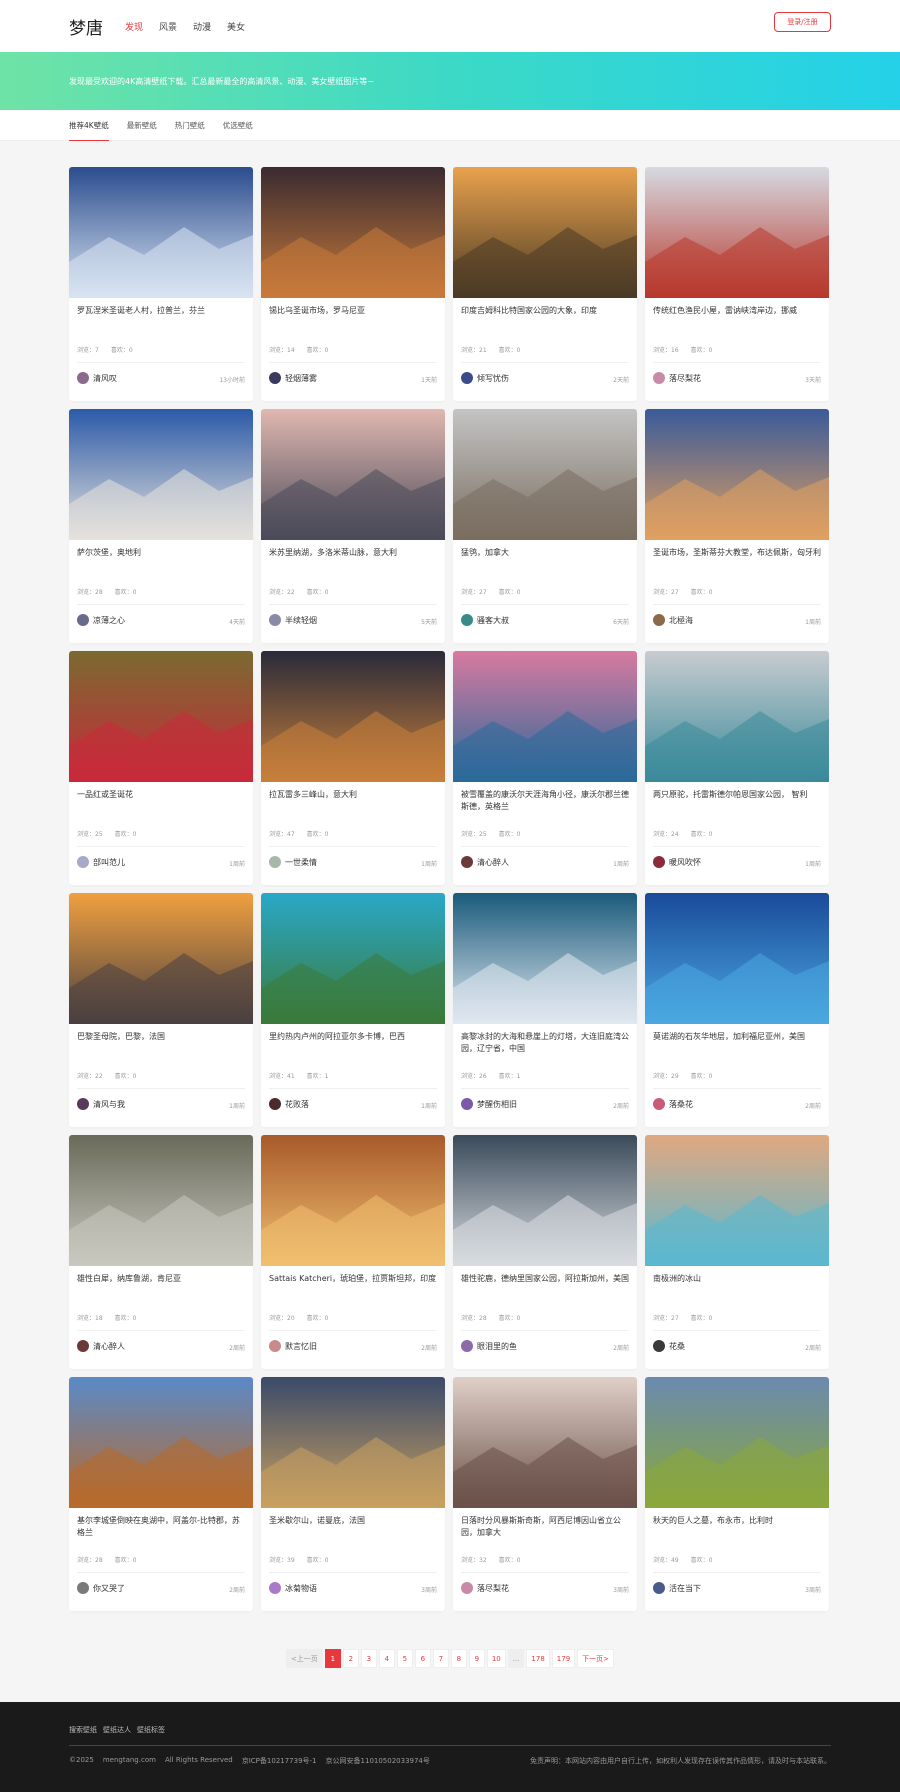  I want to click on wallpaper-title: 罗瓦涅米圣诞老人村，拉普兰，芬兰, so click(161, 311).